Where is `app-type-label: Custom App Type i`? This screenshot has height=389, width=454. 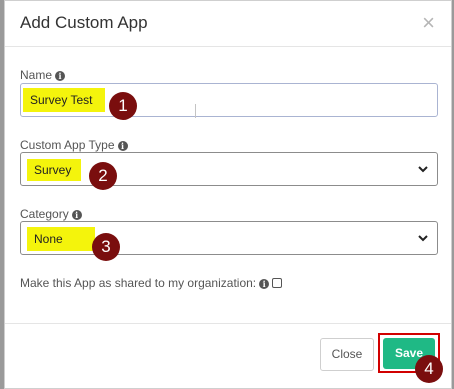
app-type-label: Custom App Type i is located at coordinates (74, 145).